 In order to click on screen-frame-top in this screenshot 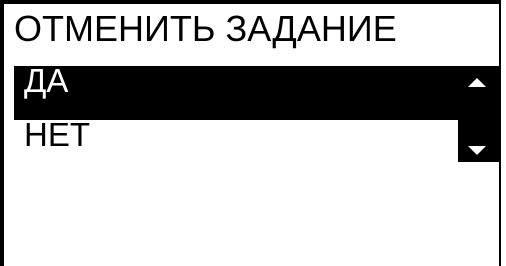, I will do `click(250, 2)`.